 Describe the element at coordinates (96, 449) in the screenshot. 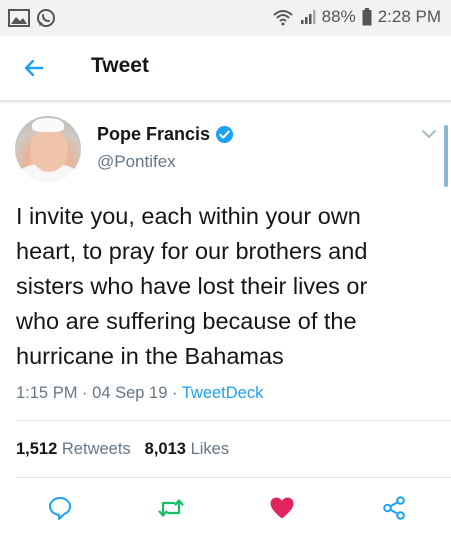

I see `retweets-label: Retweets` at that location.